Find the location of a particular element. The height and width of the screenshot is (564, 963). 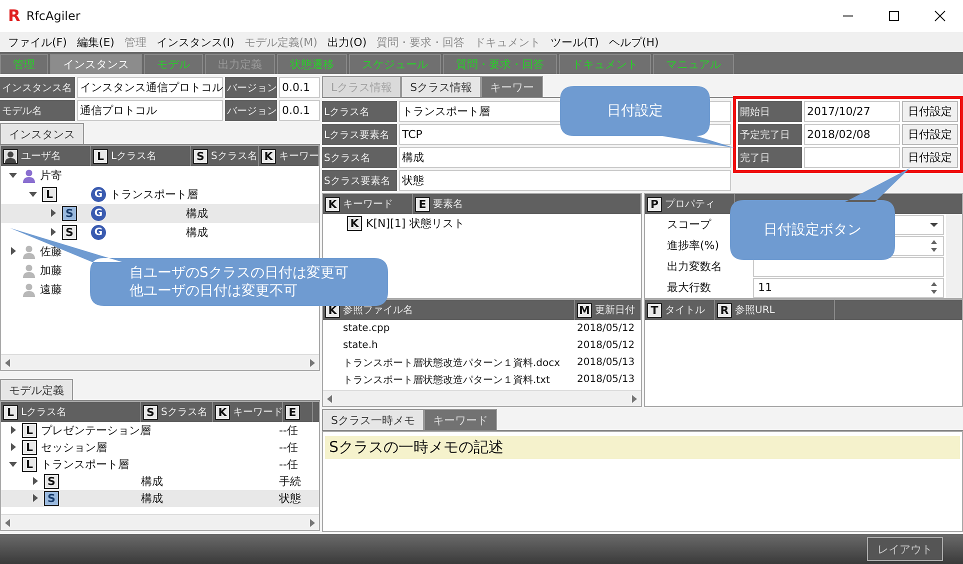

menu-item: ファイル(F) is located at coordinates (37, 42).